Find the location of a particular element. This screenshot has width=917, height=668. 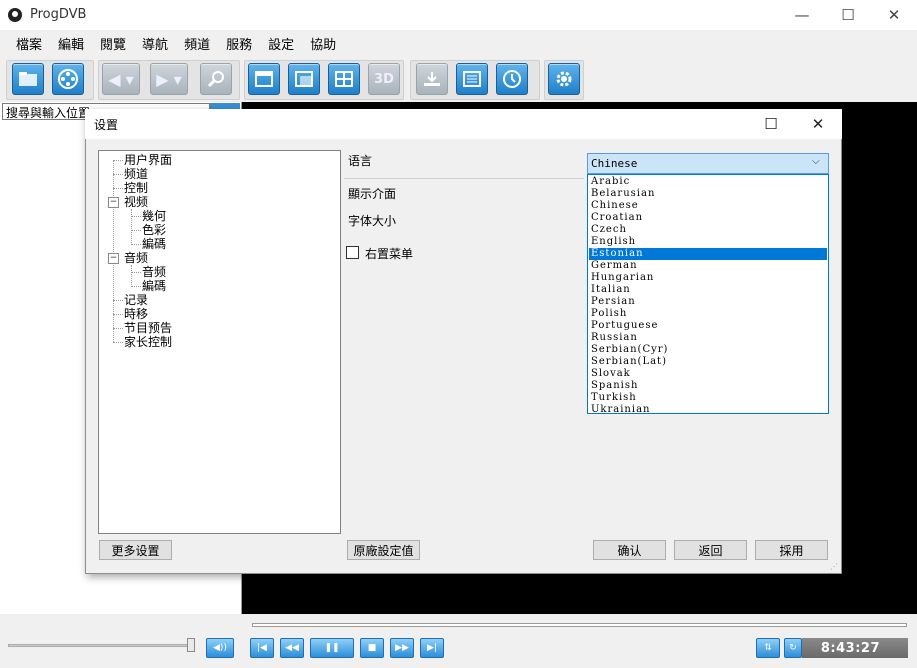

menu-edit: 編輯 is located at coordinates (71, 43).